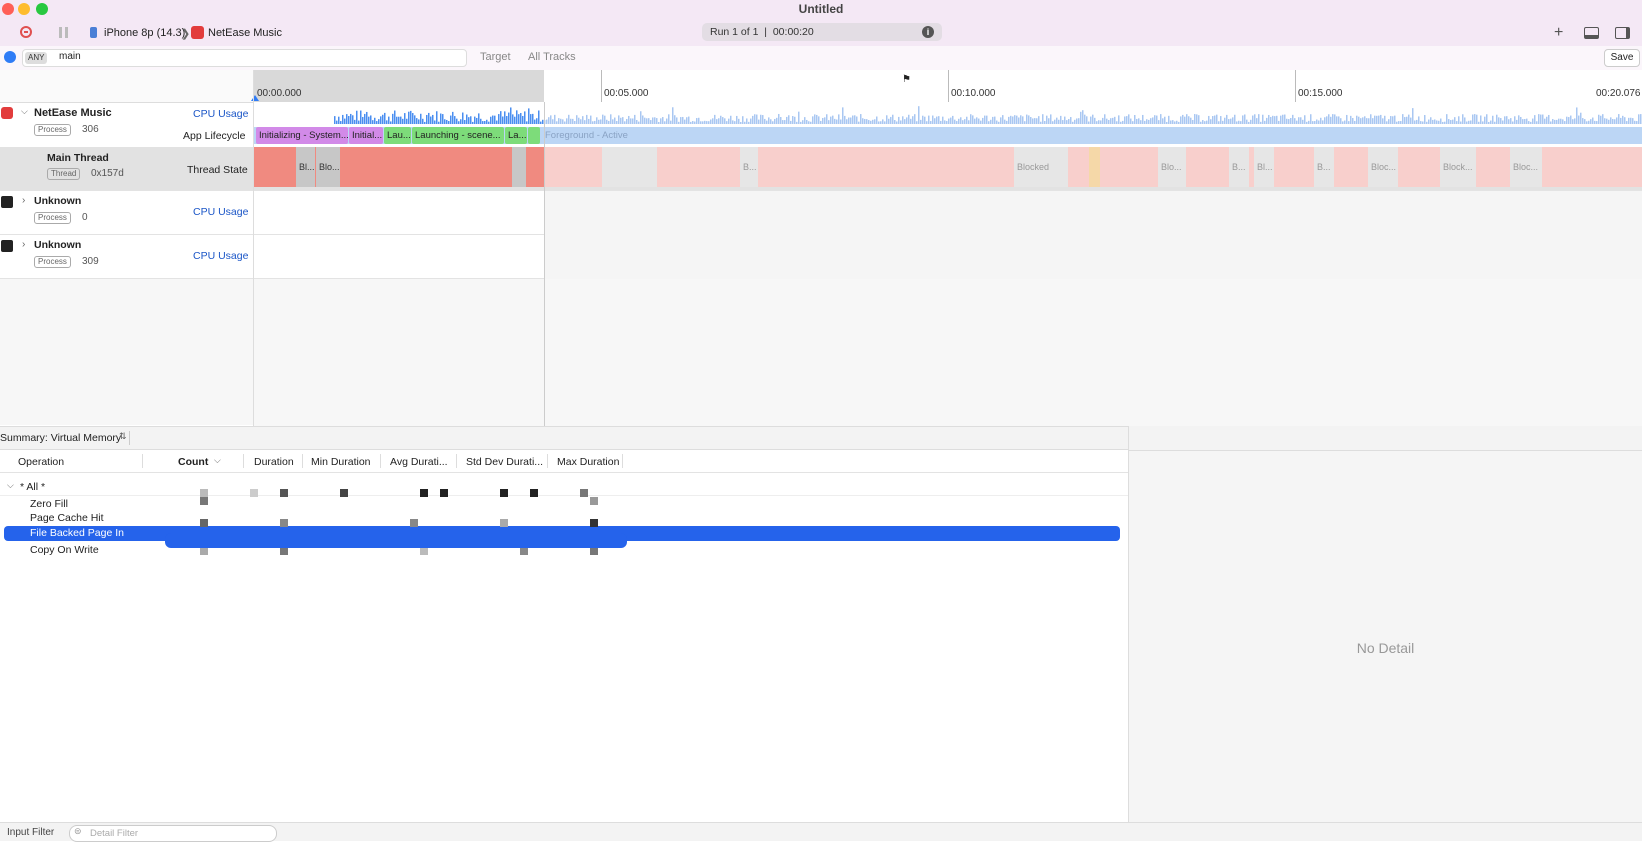 The image size is (1642, 842). What do you see at coordinates (245, 33) in the screenshot?
I see `target-app-selector: NetEase Music` at bounding box center [245, 33].